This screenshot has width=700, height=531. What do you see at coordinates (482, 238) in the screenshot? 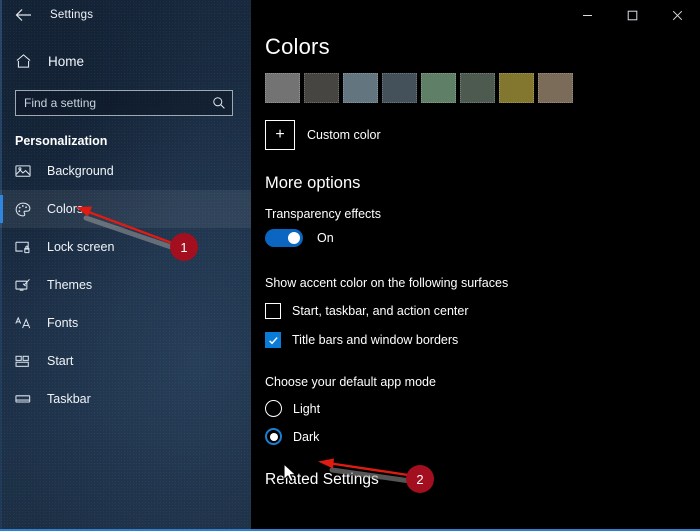
I see `transparency-toggle-row: On` at bounding box center [482, 238].